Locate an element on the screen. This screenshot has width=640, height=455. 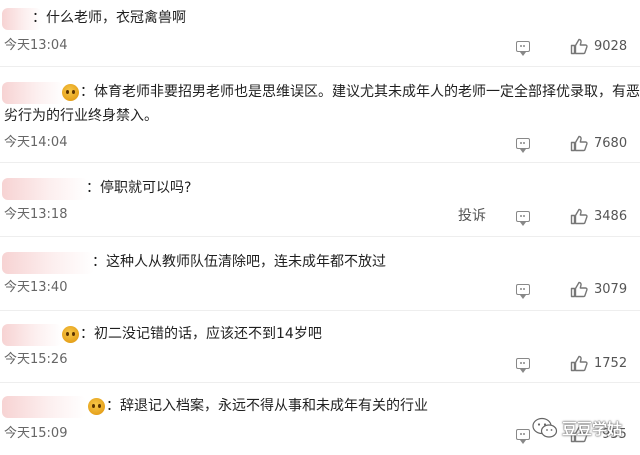
comment-item: ：停职就可以吗? 今天13:18 投诉 3486 is located at coordinates (320, 198).